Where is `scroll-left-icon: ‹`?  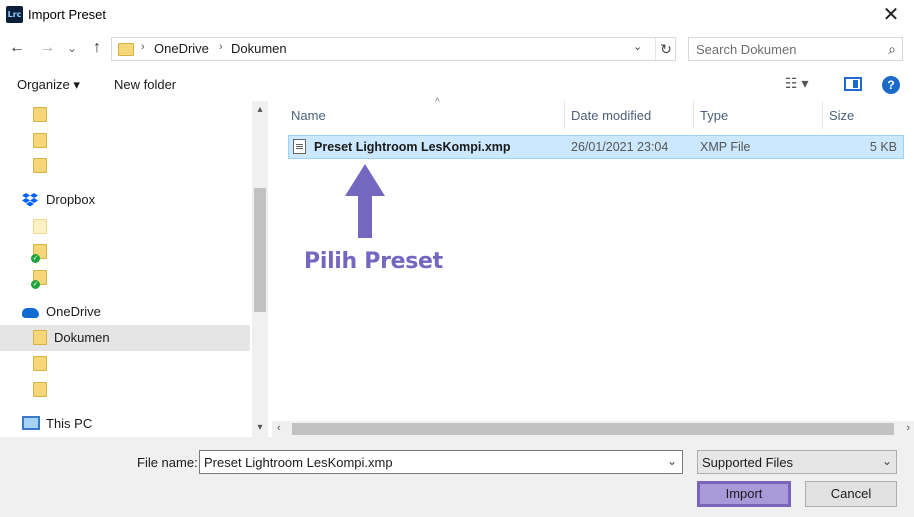
scroll-left-icon: ‹ is located at coordinates (279, 428).